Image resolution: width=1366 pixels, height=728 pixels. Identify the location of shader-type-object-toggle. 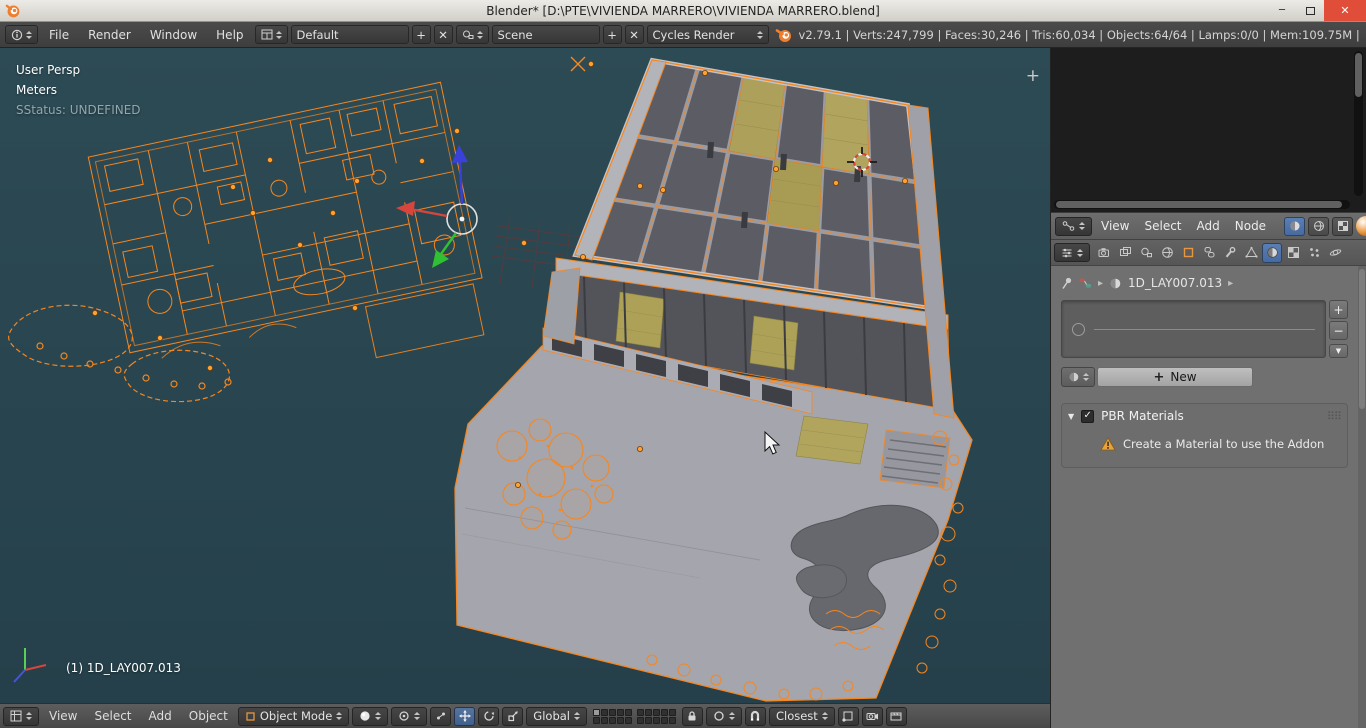
(1294, 226).